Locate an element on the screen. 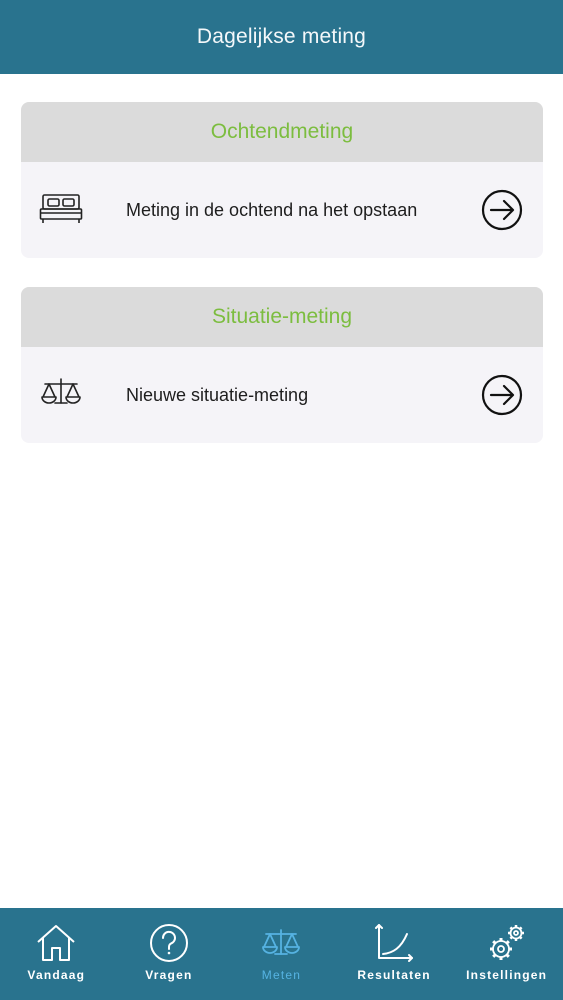 The height and width of the screenshot is (1000, 563). tab-label: Resultaten is located at coordinates (394, 975).